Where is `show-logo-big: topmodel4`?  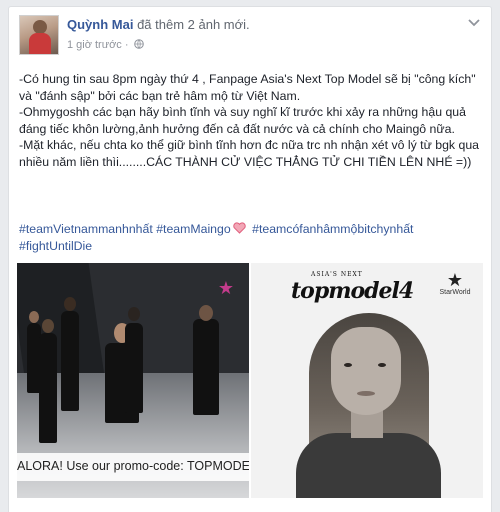
show-logo-big: topmodel4 is located at coordinates (352, 291).